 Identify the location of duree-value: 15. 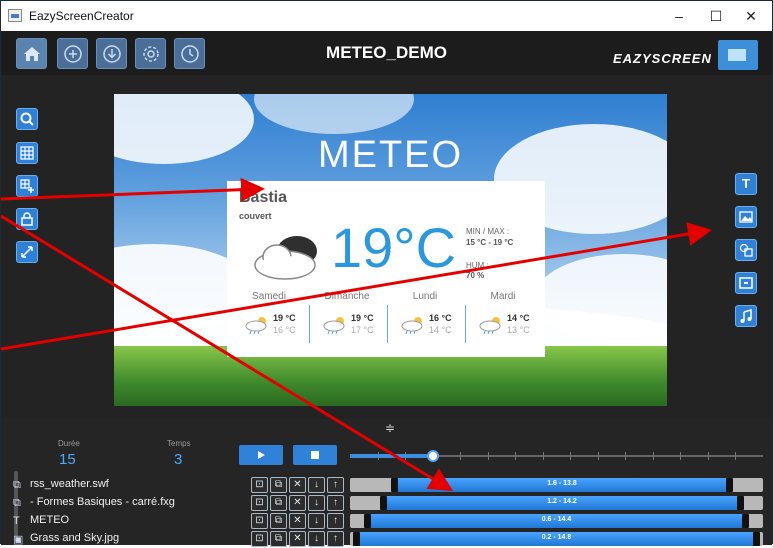
(67, 459).